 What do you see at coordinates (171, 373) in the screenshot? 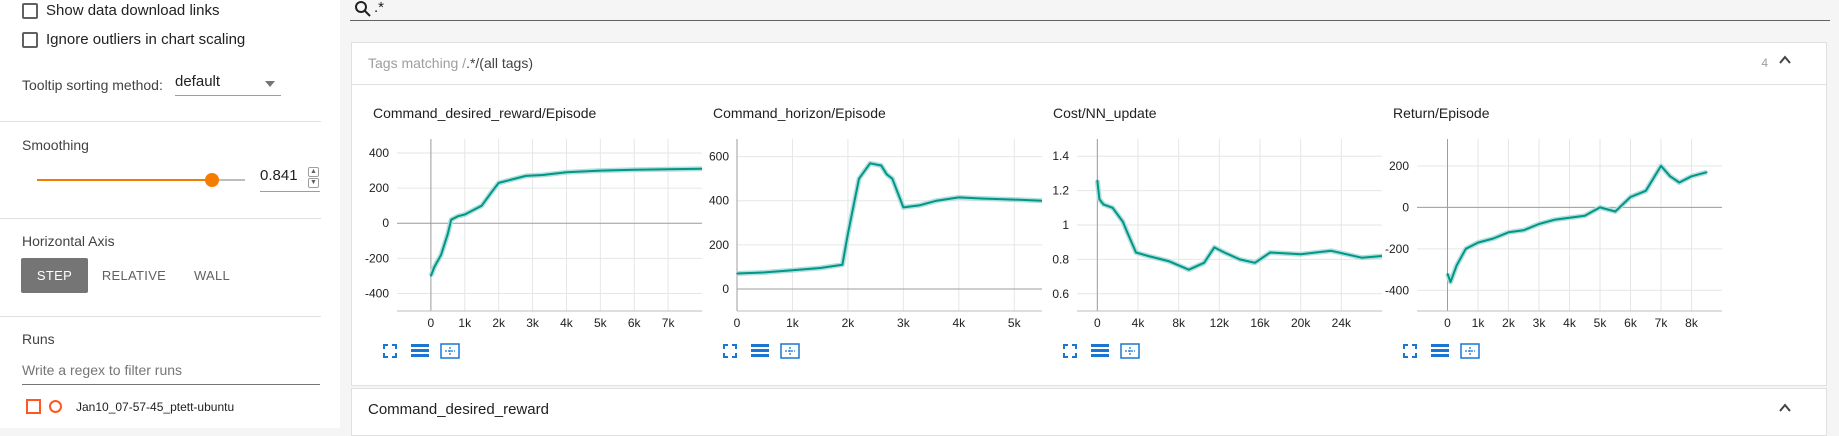
I see `runs-filter-input: Write a regex to filter runs` at bounding box center [171, 373].